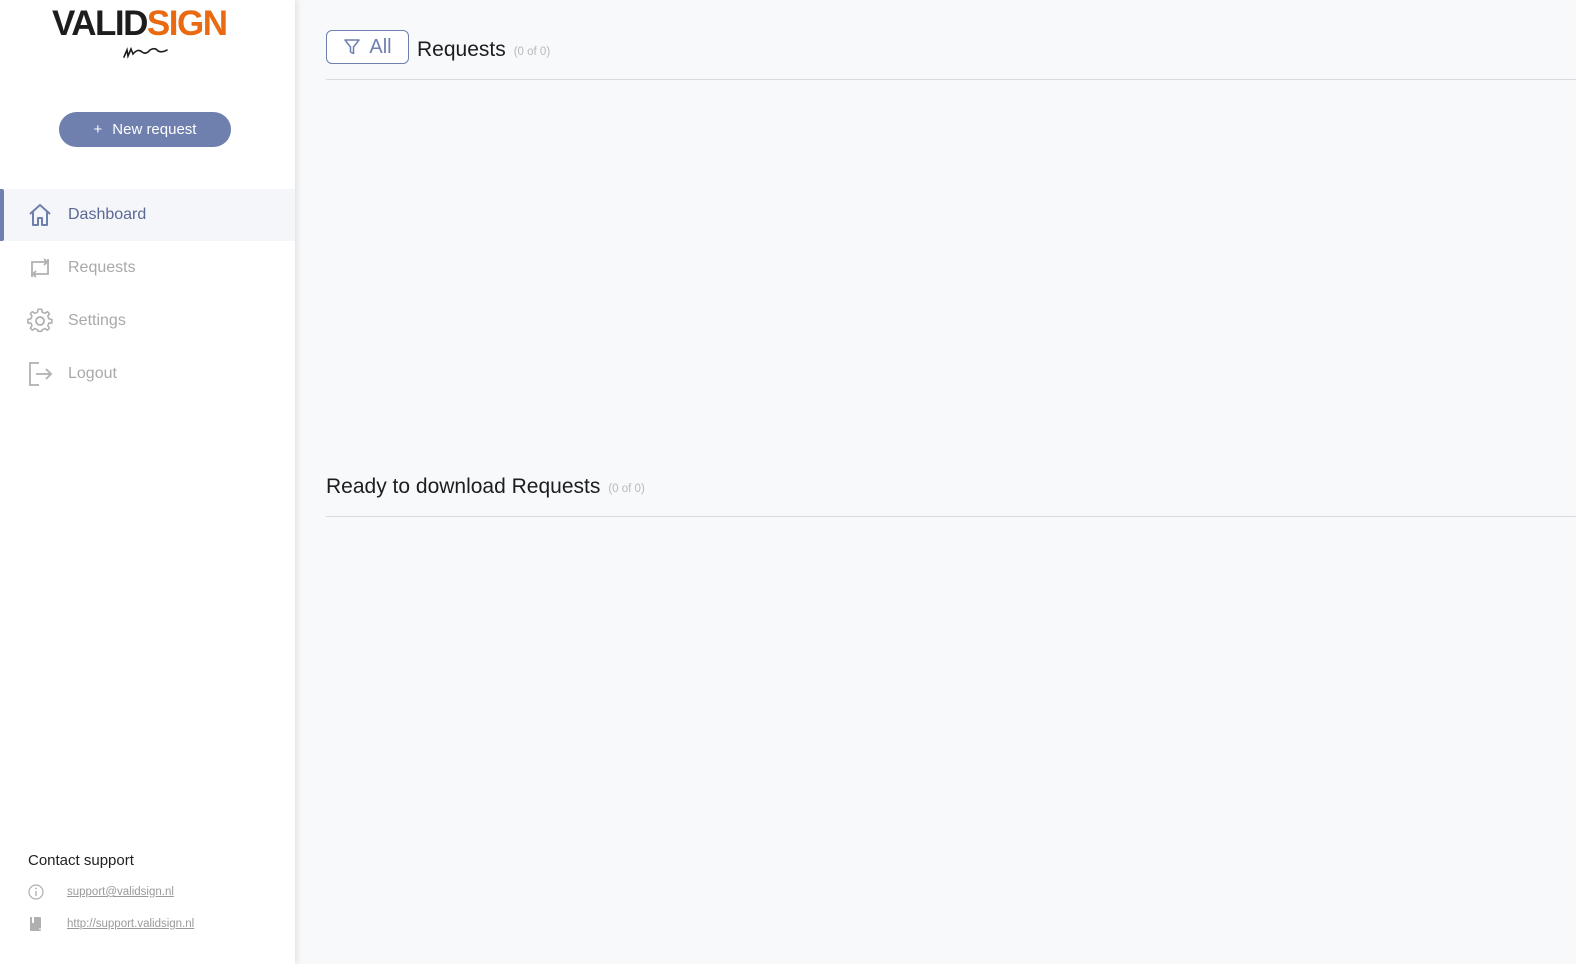 The image size is (1576, 964). I want to click on sidebar-nav: Dashboard Requests Settings Logout, so click(147, 295).